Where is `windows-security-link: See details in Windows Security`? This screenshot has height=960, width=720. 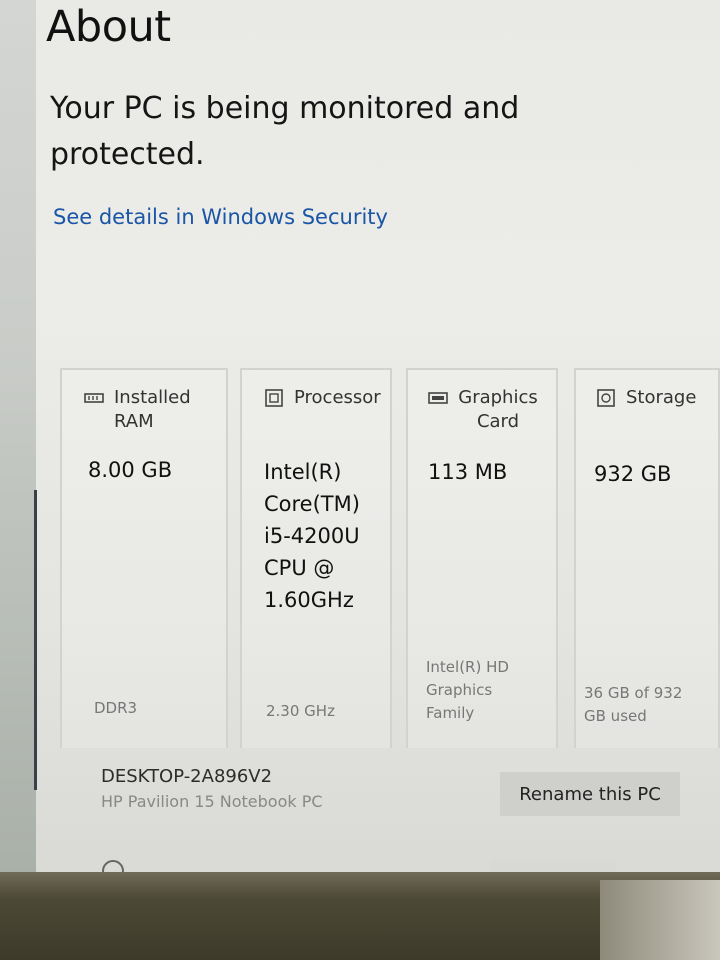 windows-security-link: See details in Windows Security is located at coordinates (220, 217).